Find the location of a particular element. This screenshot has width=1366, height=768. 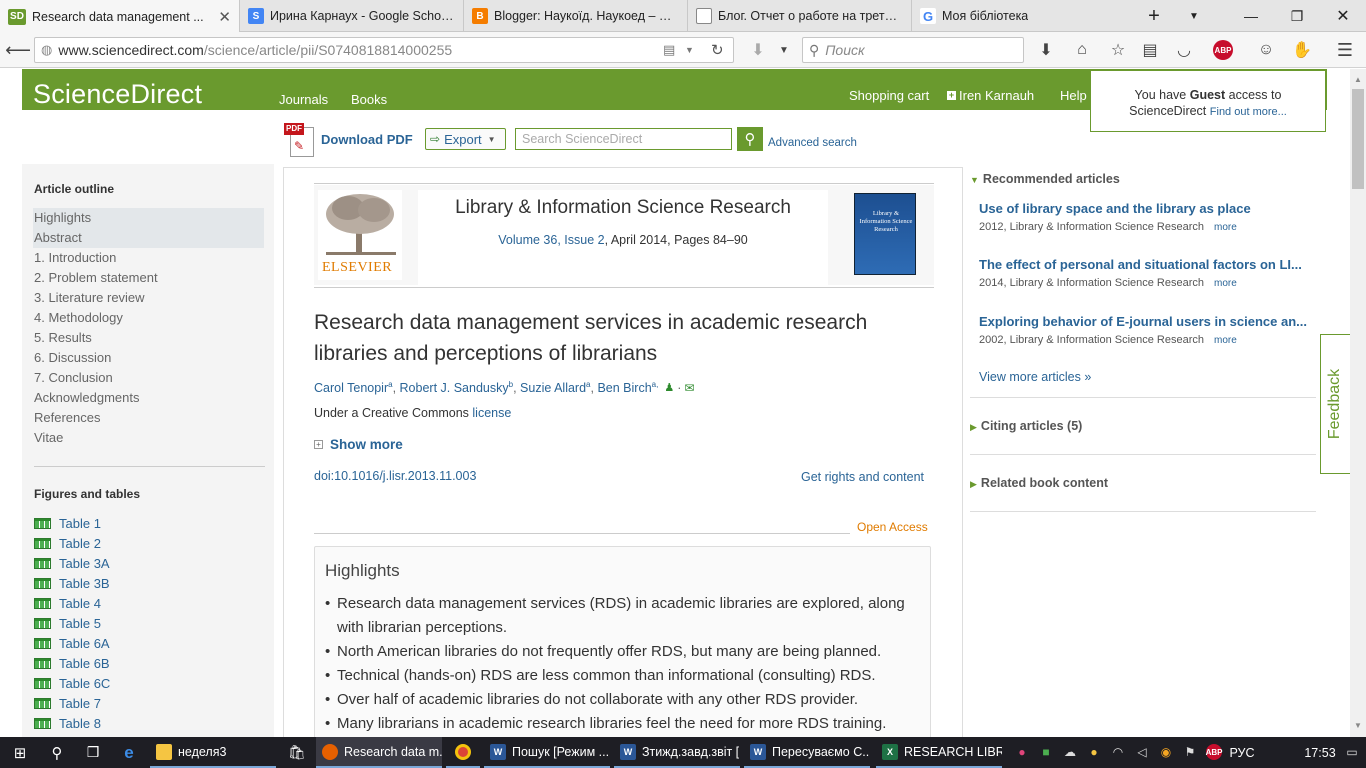

email-icon: ✉ is located at coordinates (689, 388).